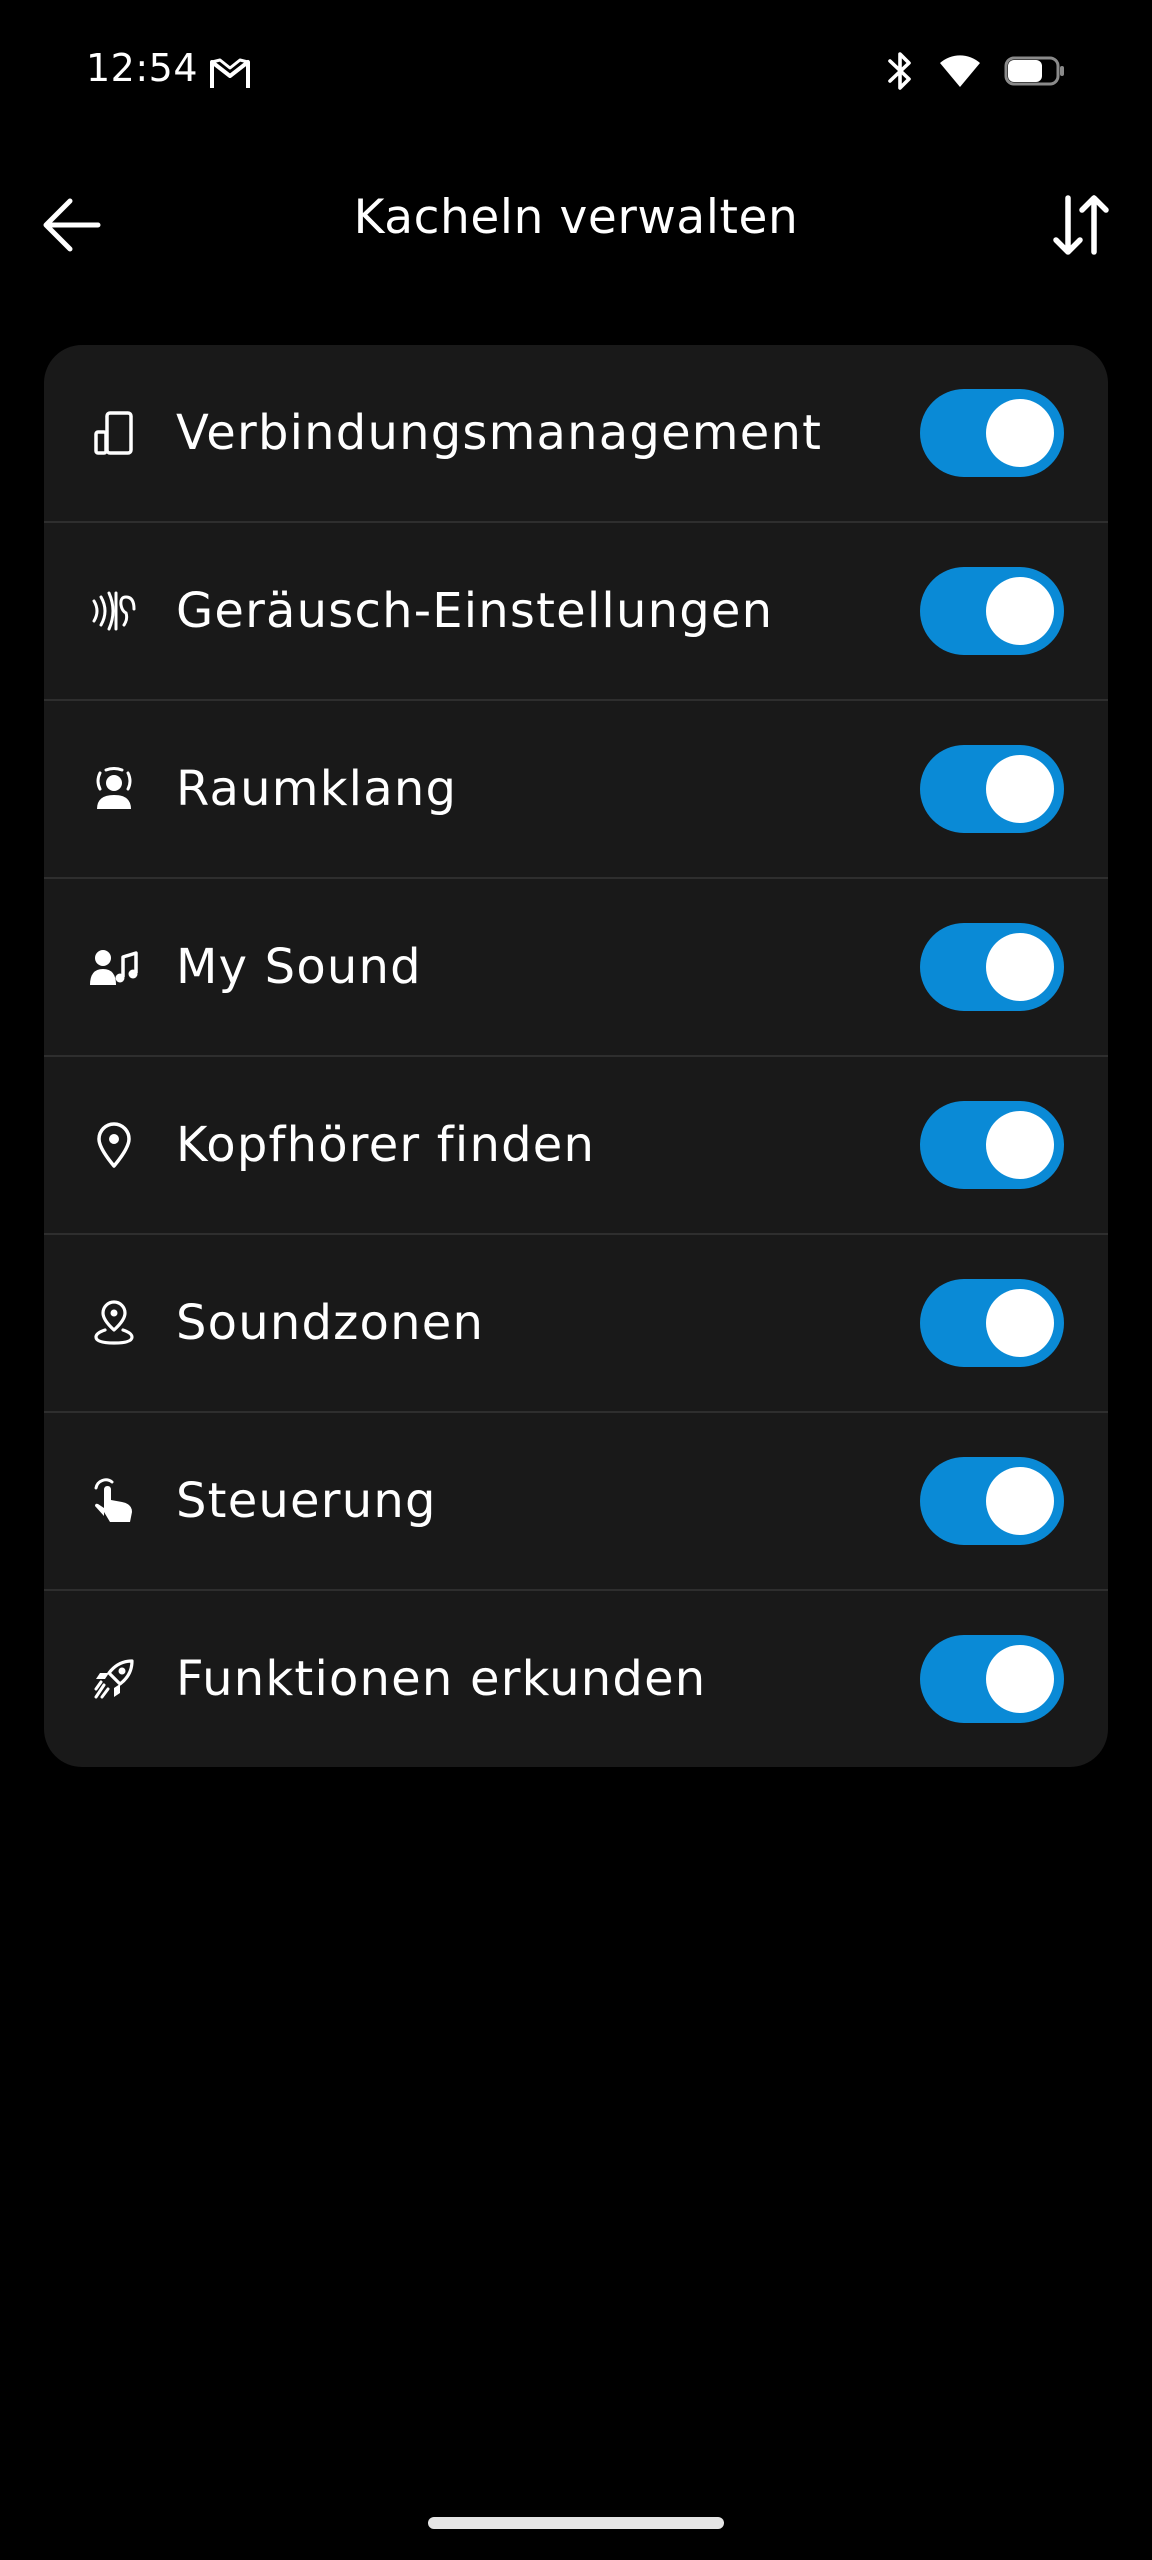 The width and height of the screenshot is (1152, 2560). I want to click on tile-row-raumklang: Raumklang, so click(576, 790).